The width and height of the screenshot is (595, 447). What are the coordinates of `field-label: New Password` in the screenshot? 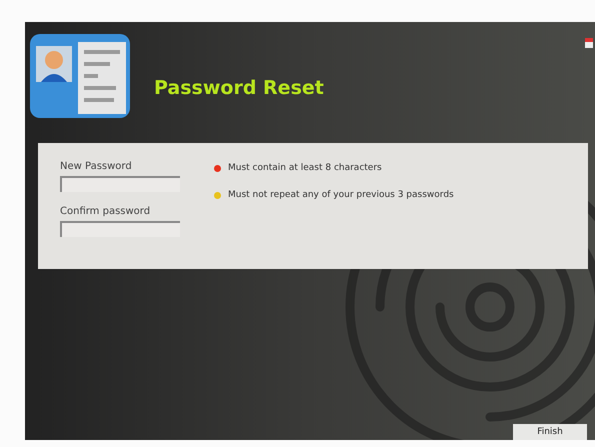 It's located at (96, 166).